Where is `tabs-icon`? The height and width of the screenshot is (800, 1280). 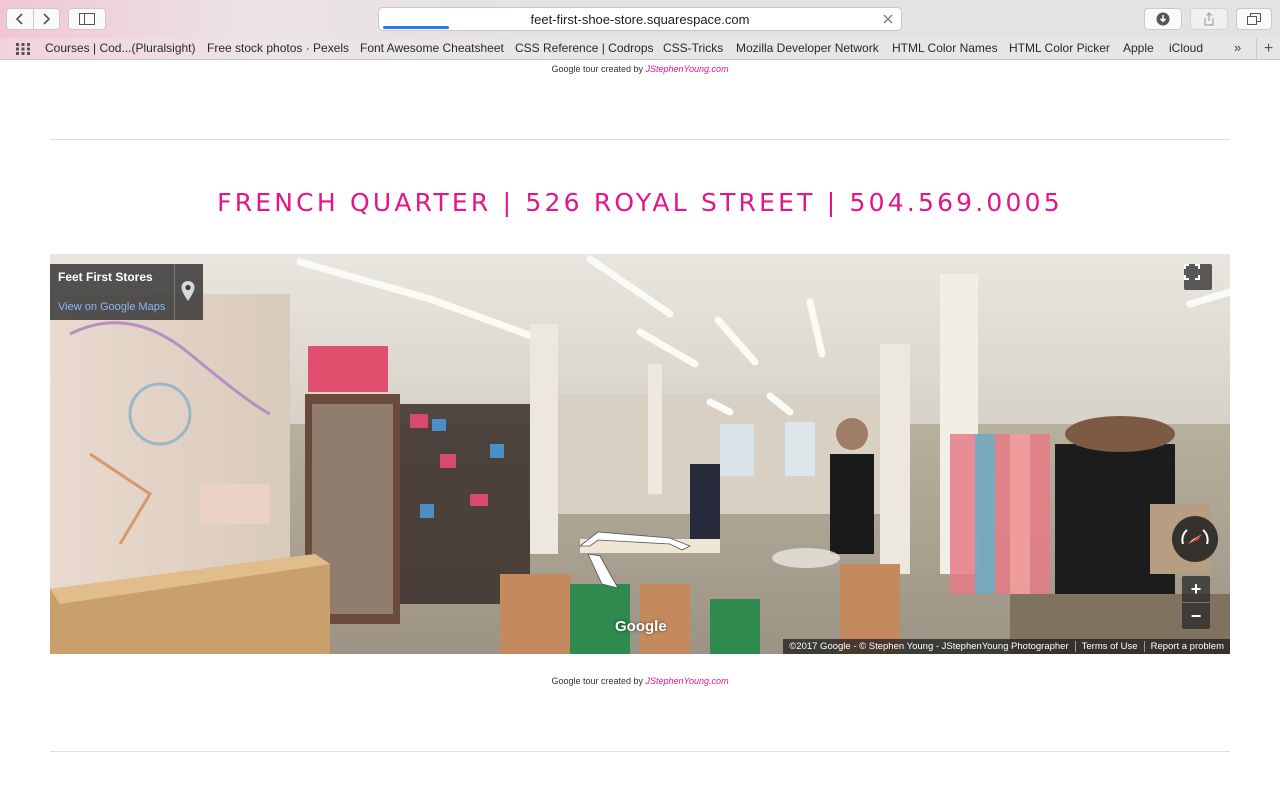 tabs-icon is located at coordinates (1254, 19).